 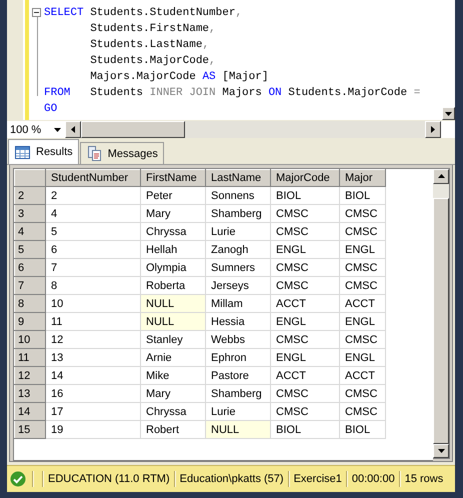 What do you see at coordinates (93, 285) in the screenshot?
I see `table-cell: 8` at bounding box center [93, 285].